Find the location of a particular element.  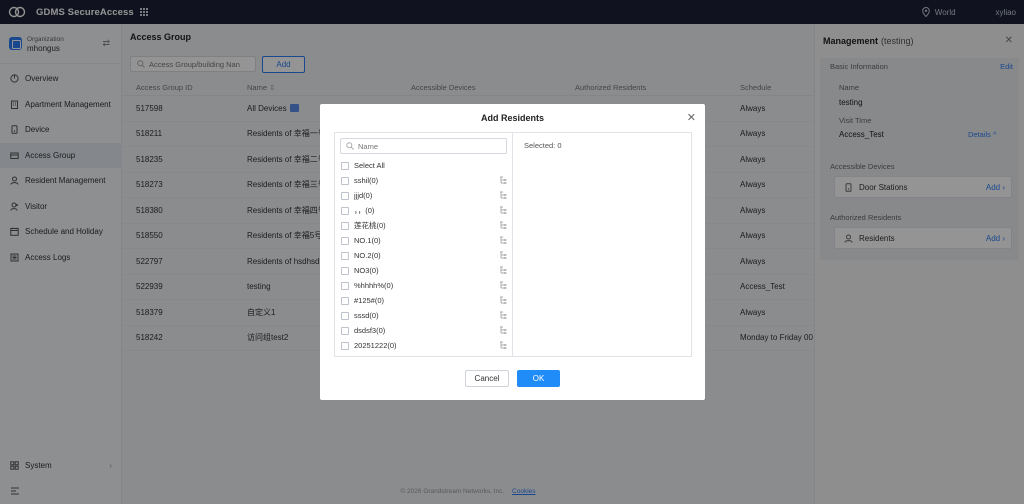

resident-option: NO3(0) is located at coordinates (425, 270).